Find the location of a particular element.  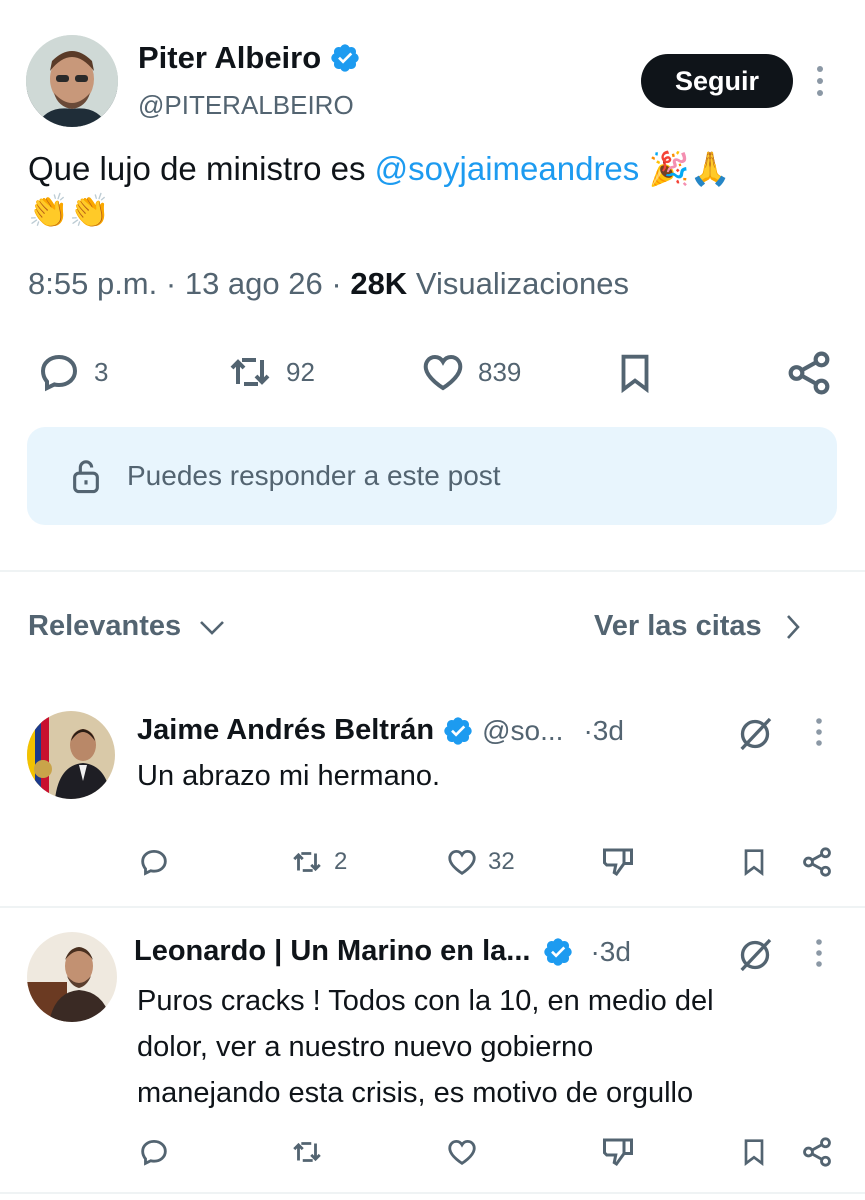

section-divider is located at coordinates (432, 571).